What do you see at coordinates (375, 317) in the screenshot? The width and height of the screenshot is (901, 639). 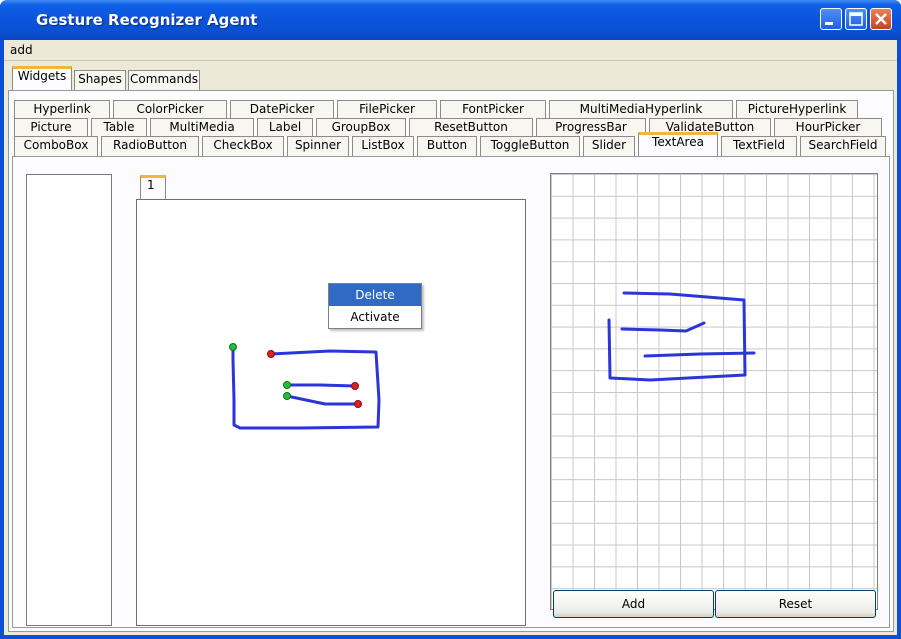 I see `context-menu-activate: Activate` at bounding box center [375, 317].